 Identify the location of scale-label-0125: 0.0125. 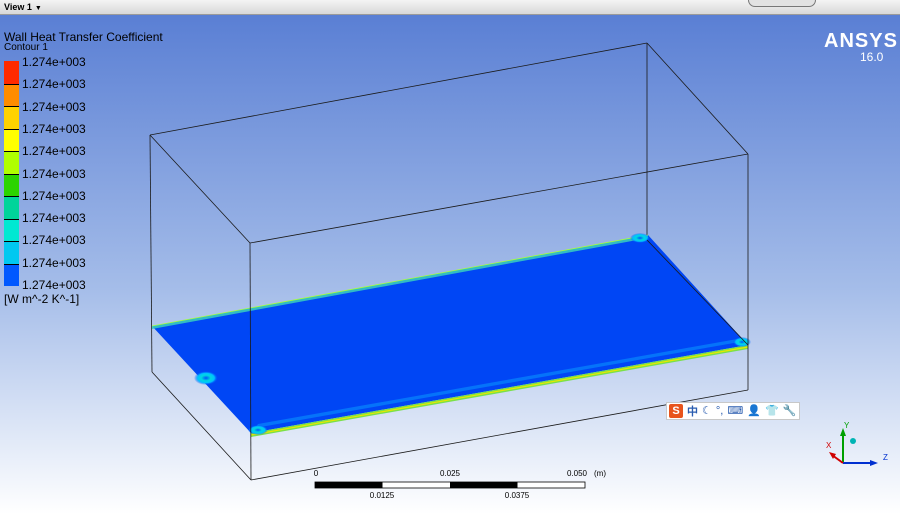
(382, 495).